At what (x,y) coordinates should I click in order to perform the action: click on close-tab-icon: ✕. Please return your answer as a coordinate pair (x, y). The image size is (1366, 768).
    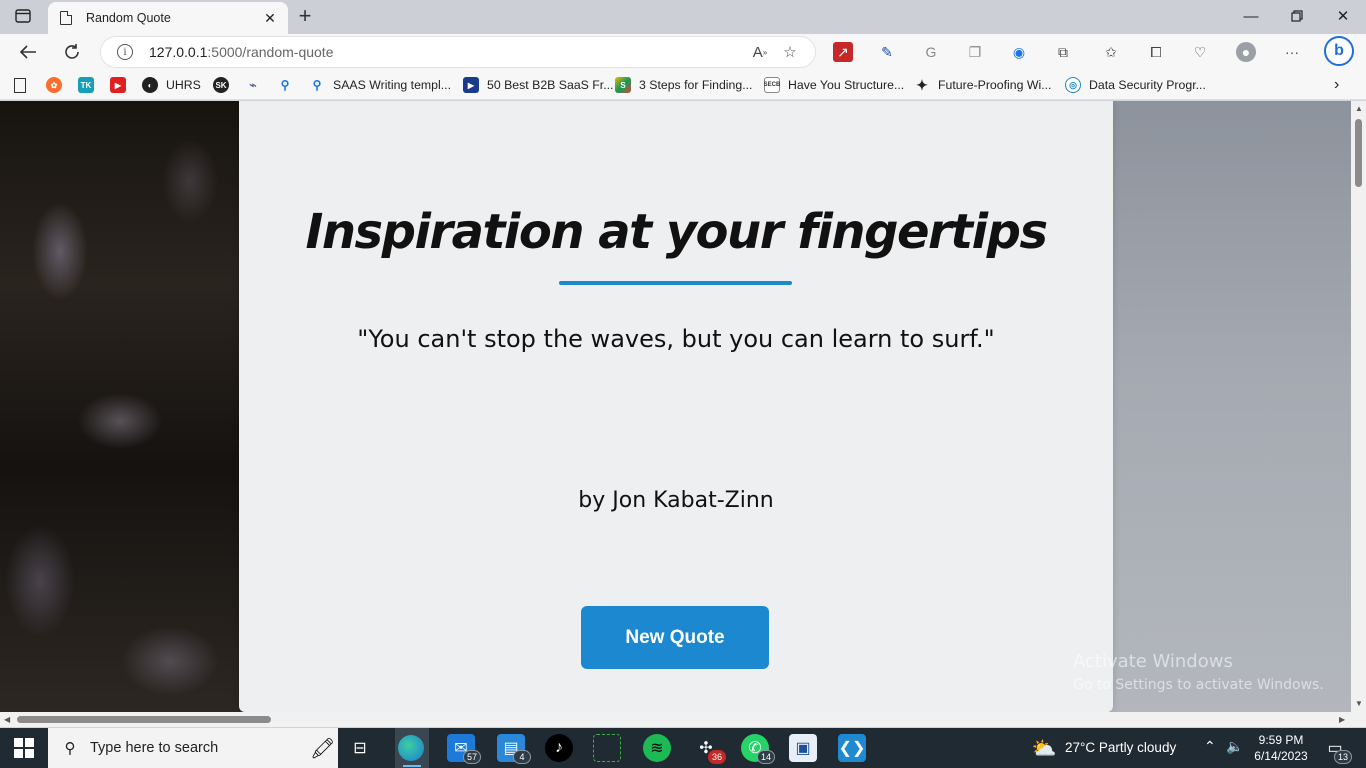
    Looking at the image, I should click on (270, 18).